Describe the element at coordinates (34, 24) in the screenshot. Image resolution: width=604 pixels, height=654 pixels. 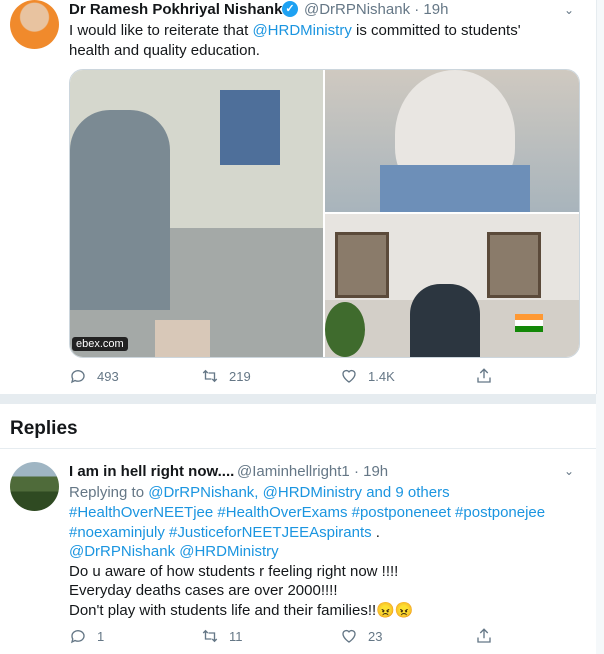
I see `author-avatar` at that location.